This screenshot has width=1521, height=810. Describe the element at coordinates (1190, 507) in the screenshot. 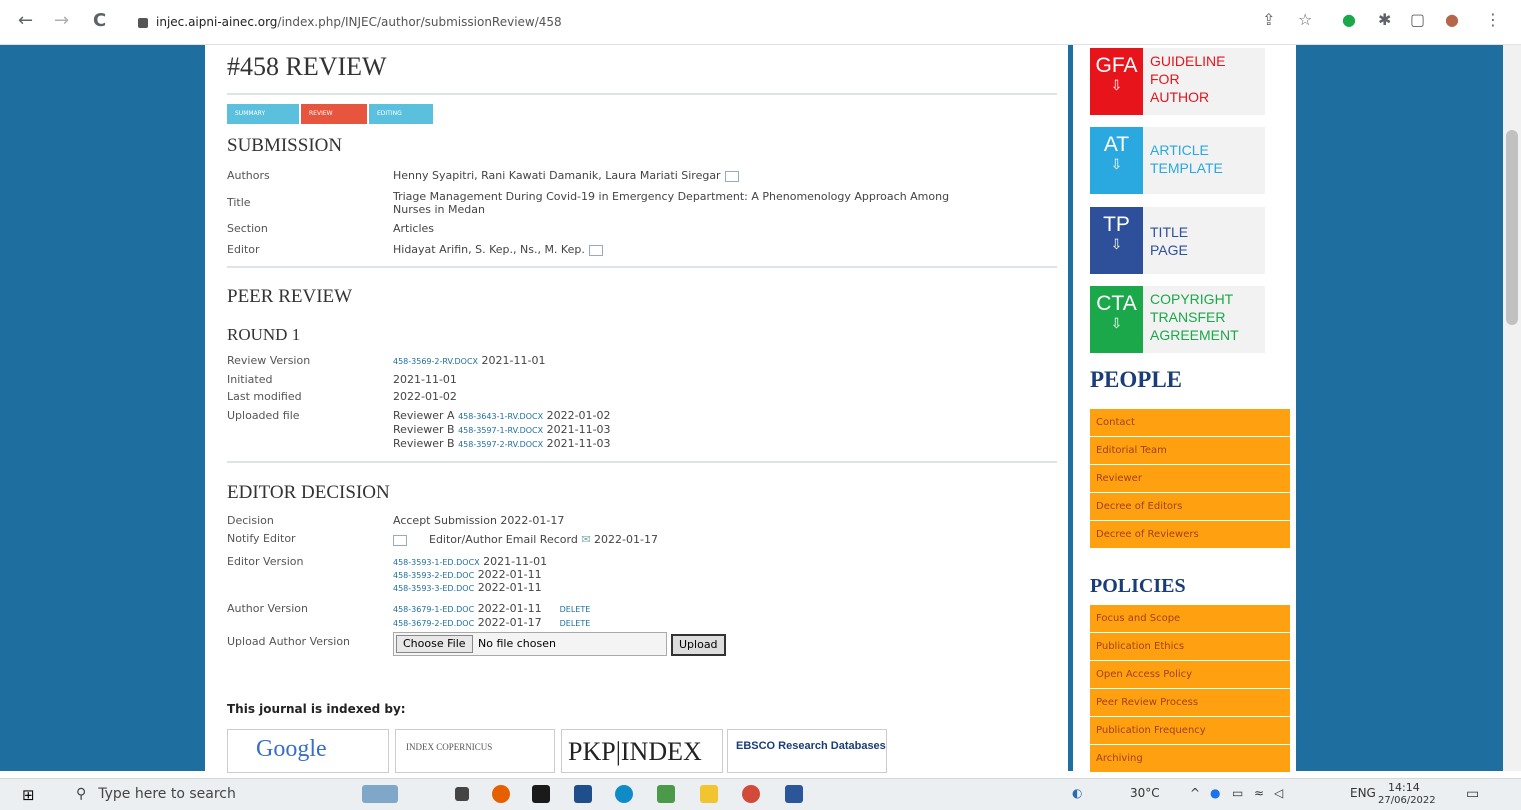

I see `menu-item-decree-editors: Decree of Editors` at that location.